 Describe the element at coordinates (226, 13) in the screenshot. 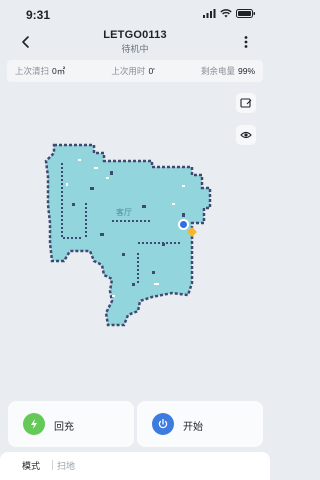

I see `wifi-icon` at that location.